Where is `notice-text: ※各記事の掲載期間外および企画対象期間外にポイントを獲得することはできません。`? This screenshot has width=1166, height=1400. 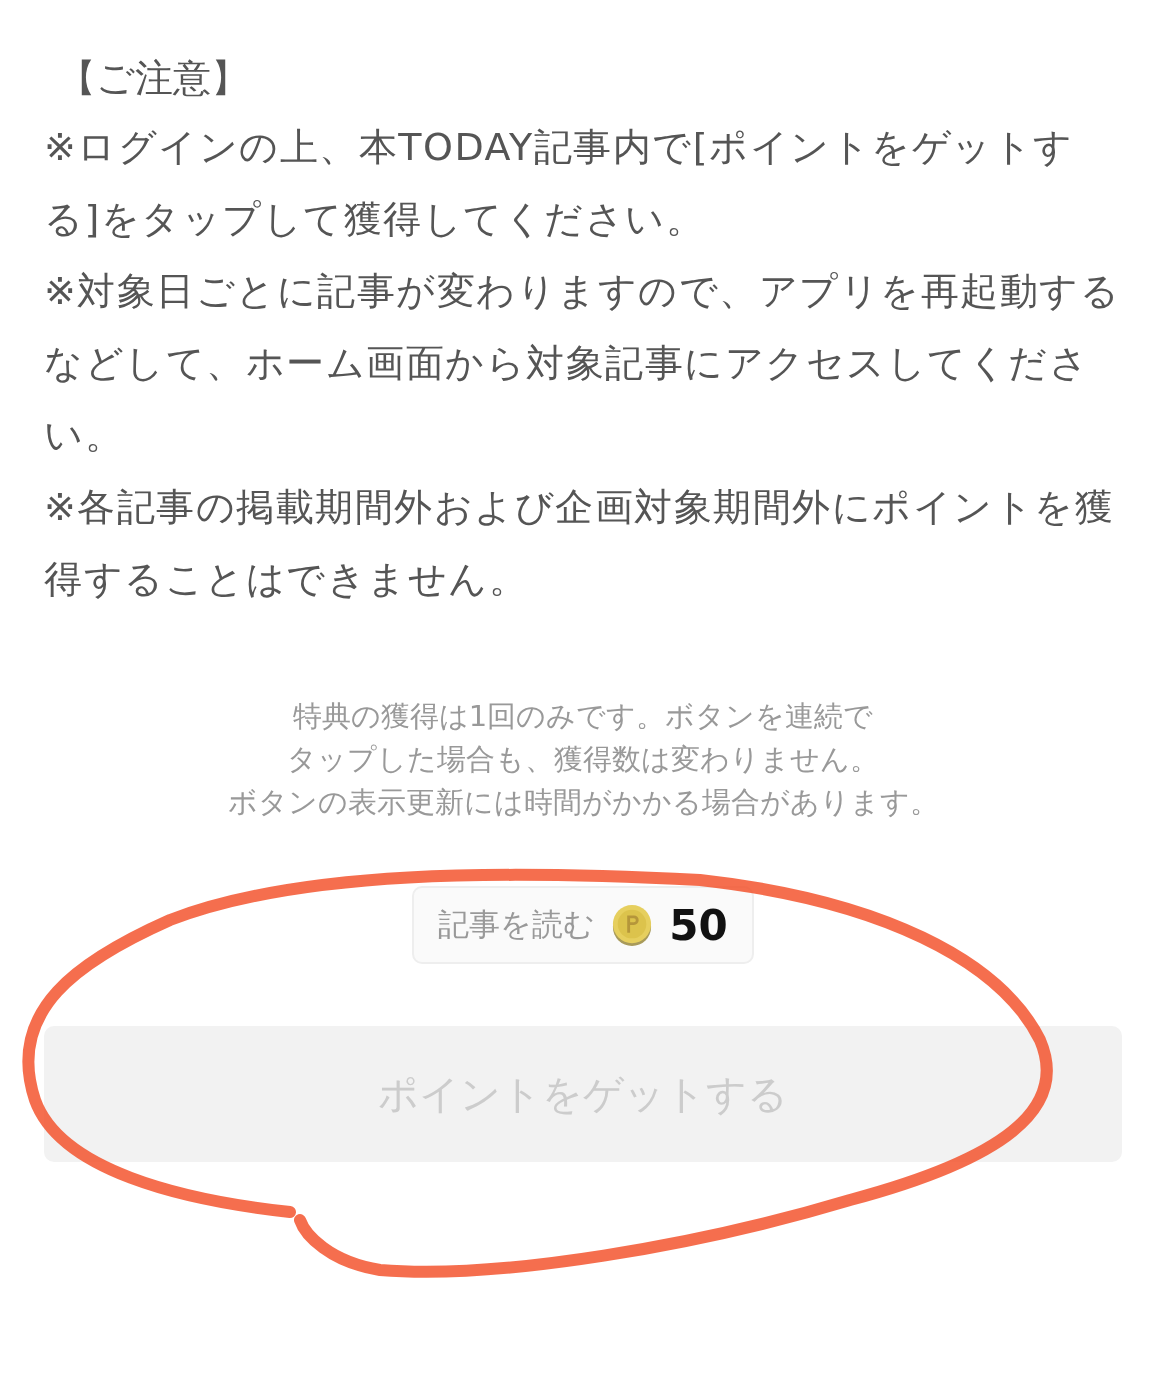 notice-text: ※各記事の掲載期間外および企画対象期間外にポイントを獲得することはできません。 is located at coordinates (580, 543).